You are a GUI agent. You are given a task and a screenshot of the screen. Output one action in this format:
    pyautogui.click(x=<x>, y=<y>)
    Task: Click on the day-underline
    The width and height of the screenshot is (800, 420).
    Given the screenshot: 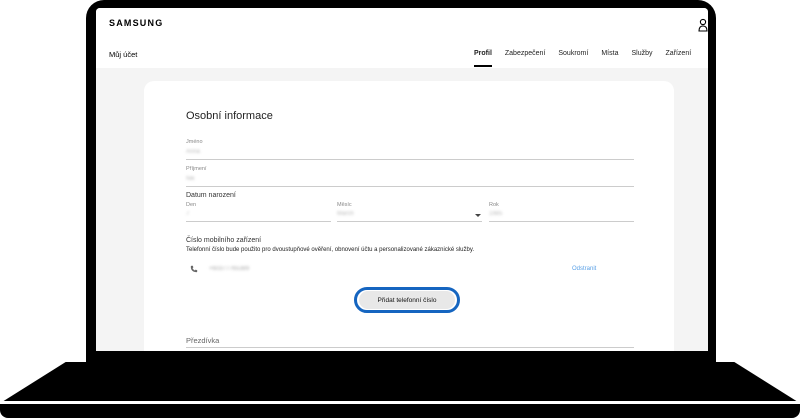 What is the action you would take?
    pyautogui.click(x=258, y=221)
    